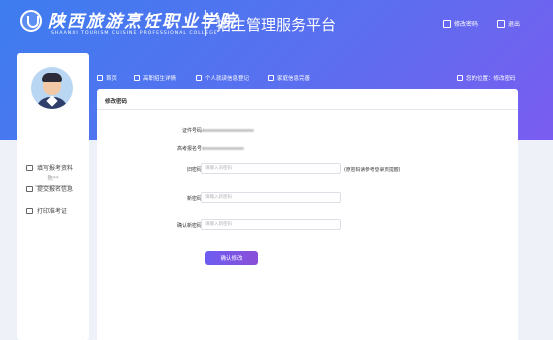 The width and height of the screenshot is (553, 340). Describe the element at coordinates (227, 79) in the screenshot. I see `topnav-label: 个人就读信息登记` at that location.